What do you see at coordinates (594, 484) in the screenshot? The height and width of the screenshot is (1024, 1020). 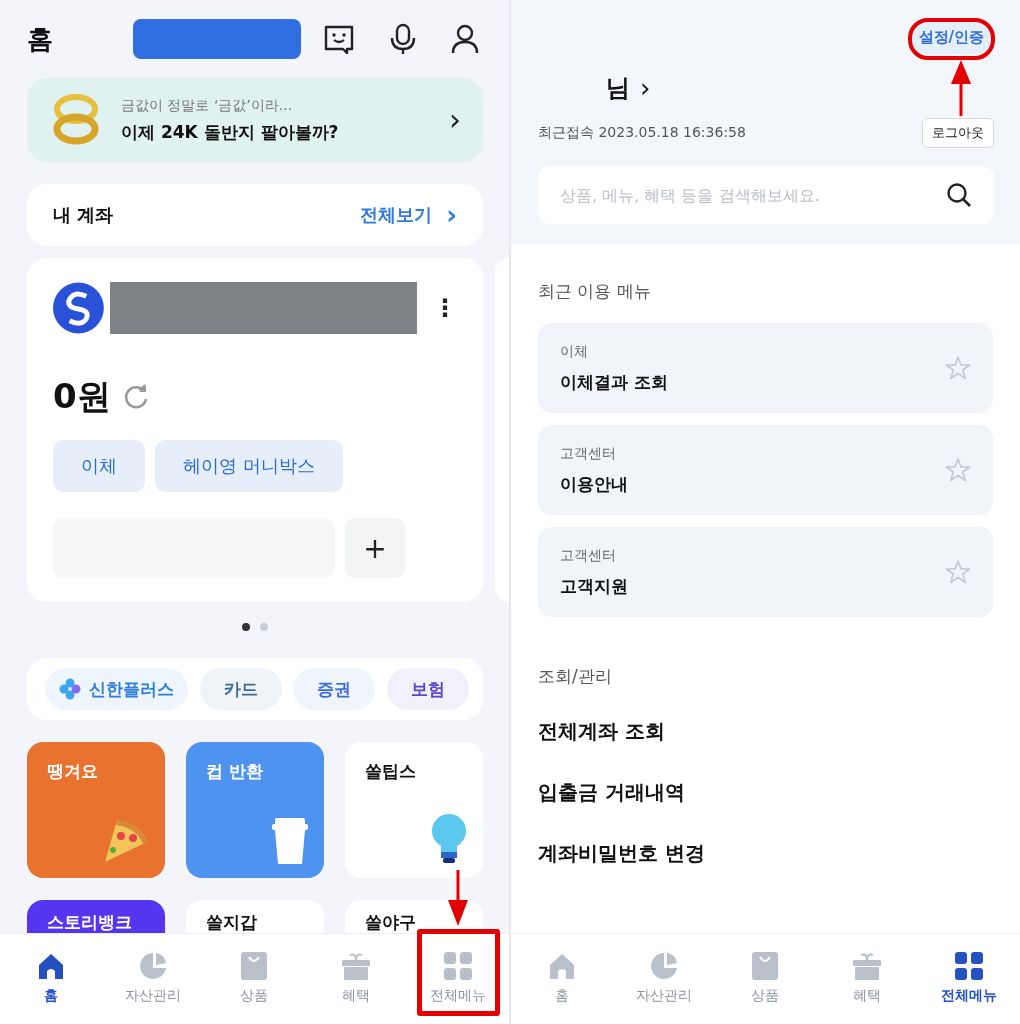 I see `menu-name: 이용안내` at bounding box center [594, 484].